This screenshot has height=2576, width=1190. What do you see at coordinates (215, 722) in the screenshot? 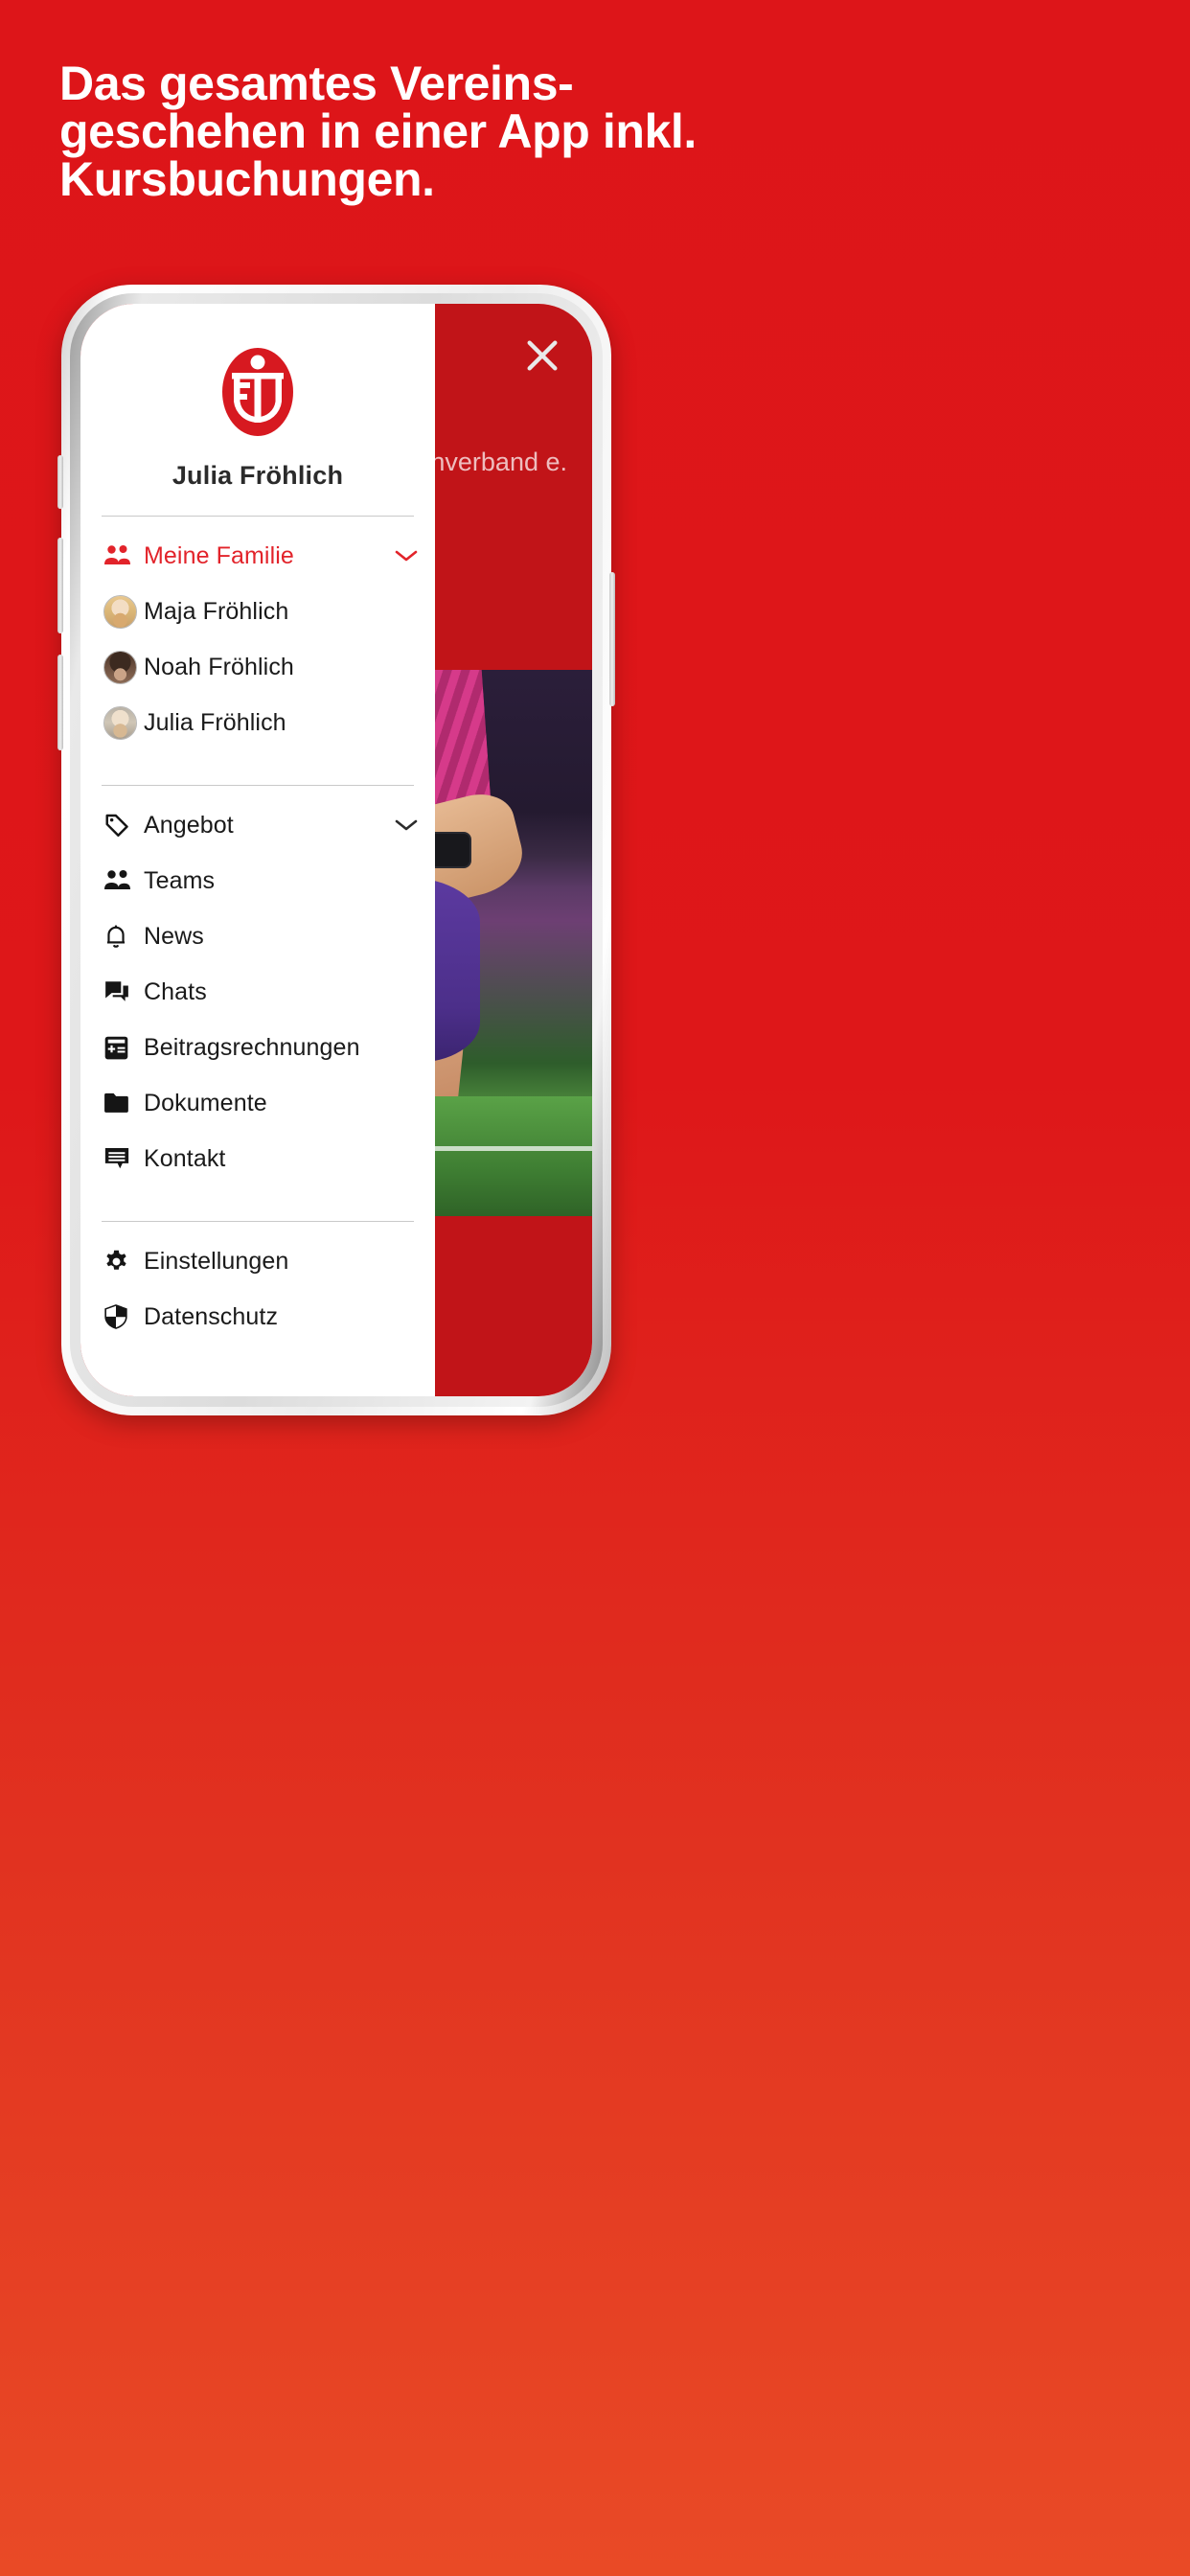
I see `family-member-name: Julia Fröhlich` at bounding box center [215, 722].